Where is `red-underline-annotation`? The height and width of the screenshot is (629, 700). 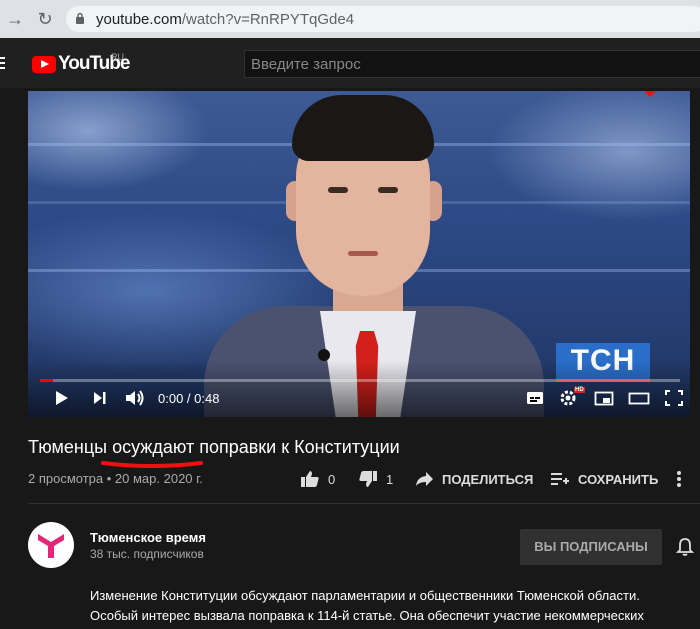
red-underline-annotation is located at coordinates (152, 464).